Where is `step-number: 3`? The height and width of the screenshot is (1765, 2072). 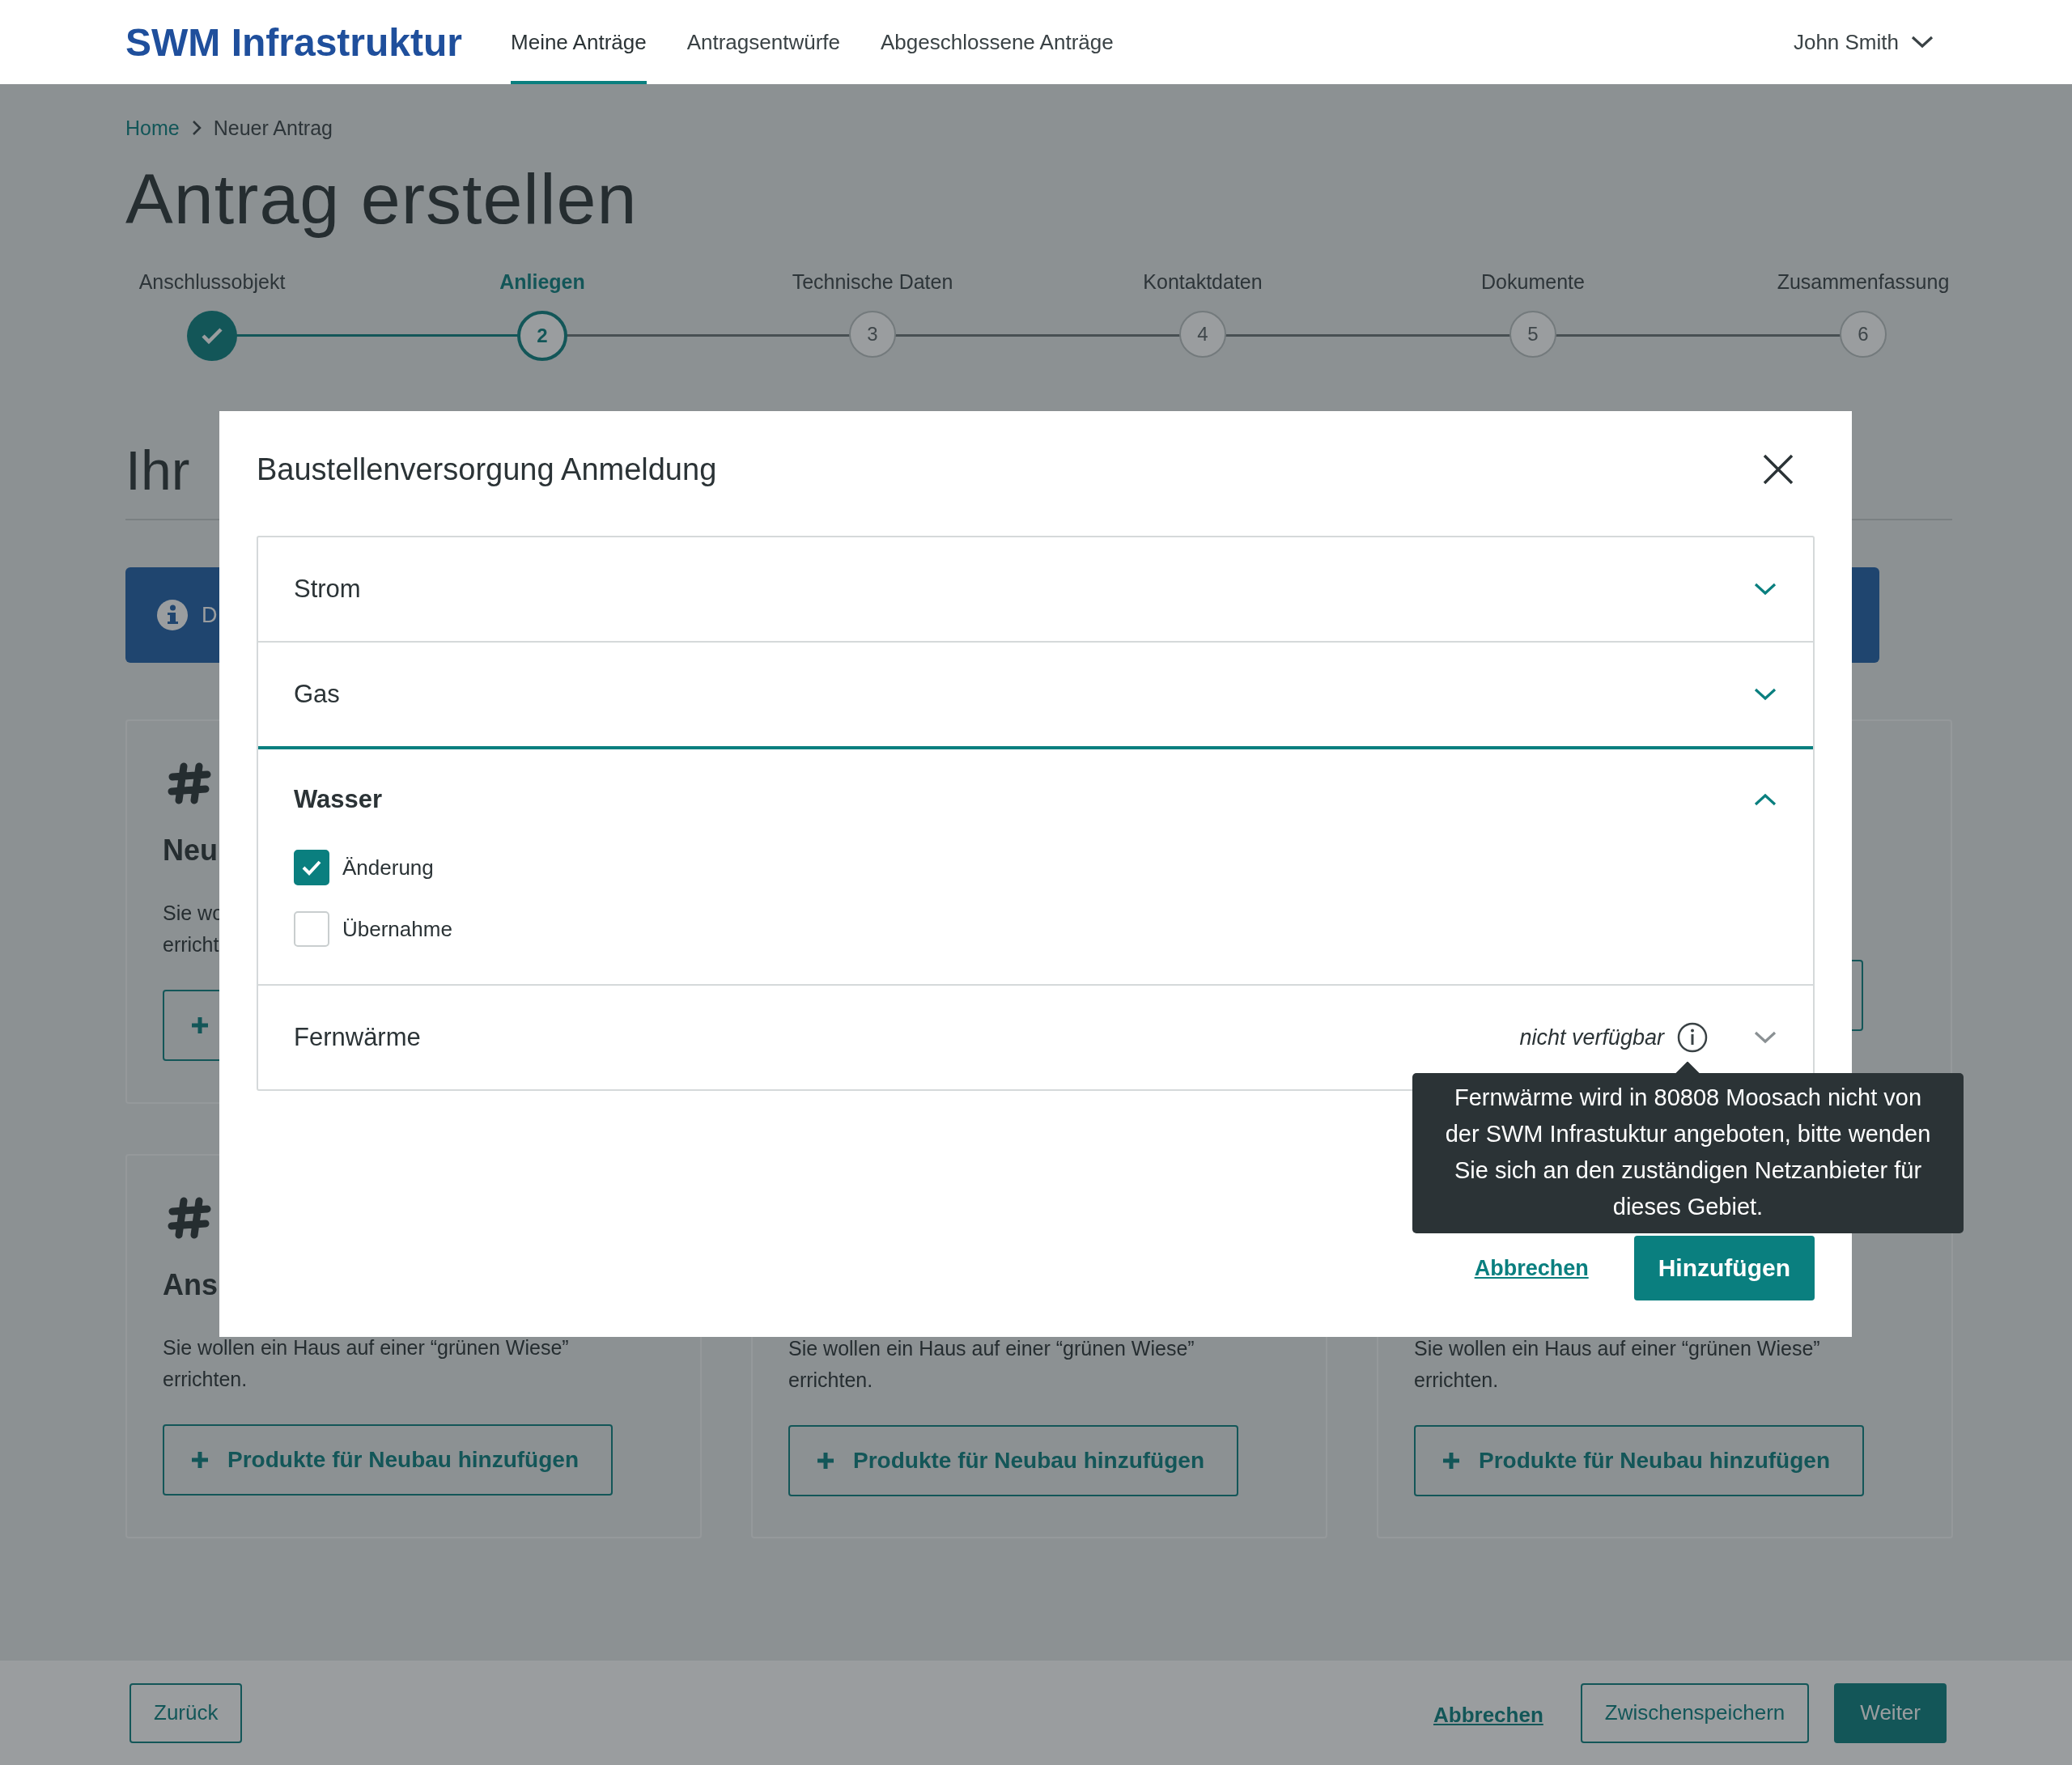 step-number: 3 is located at coordinates (872, 334).